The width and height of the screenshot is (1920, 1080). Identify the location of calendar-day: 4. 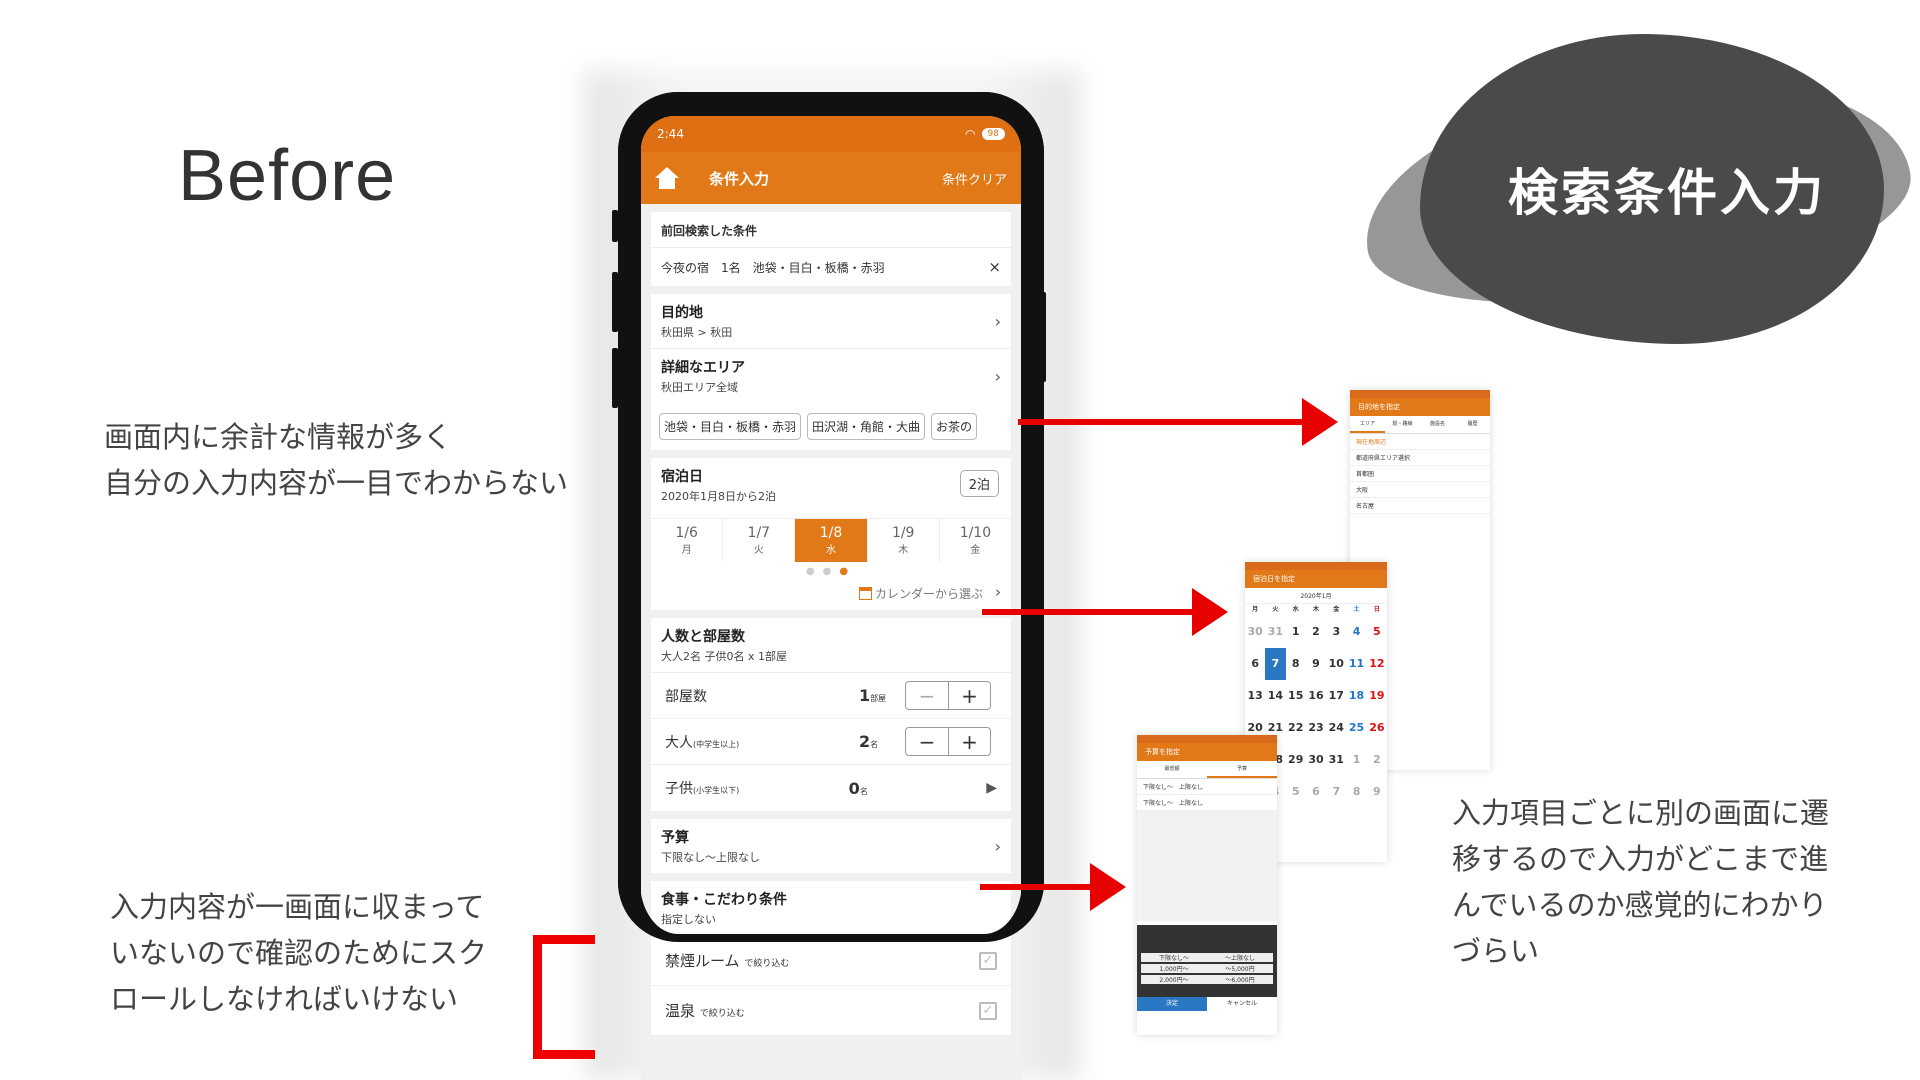
(1356, 631).